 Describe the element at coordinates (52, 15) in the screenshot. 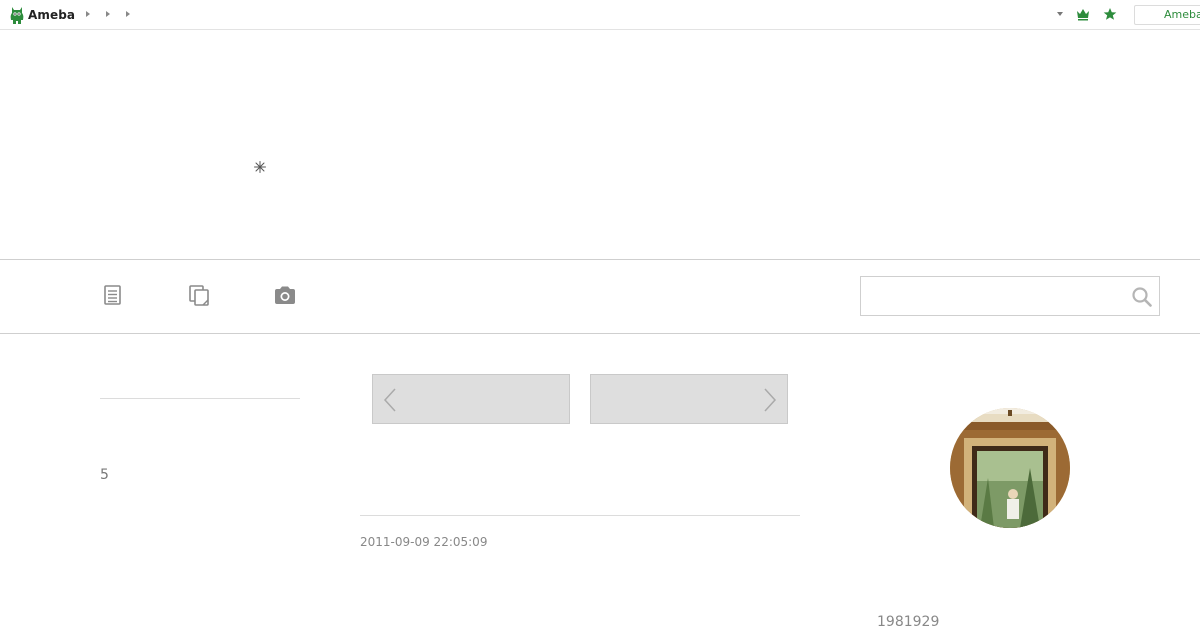

I see `logo-text: Ameba` at that location.